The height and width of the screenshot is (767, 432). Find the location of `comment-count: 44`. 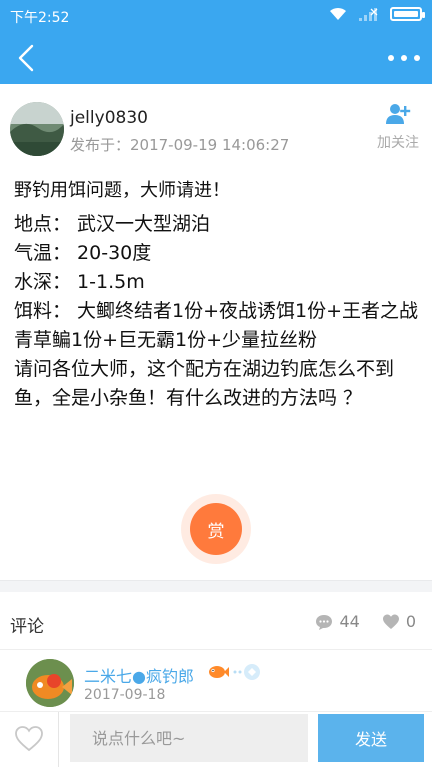

comment-count: 44 is located at coordinates (349, 621).